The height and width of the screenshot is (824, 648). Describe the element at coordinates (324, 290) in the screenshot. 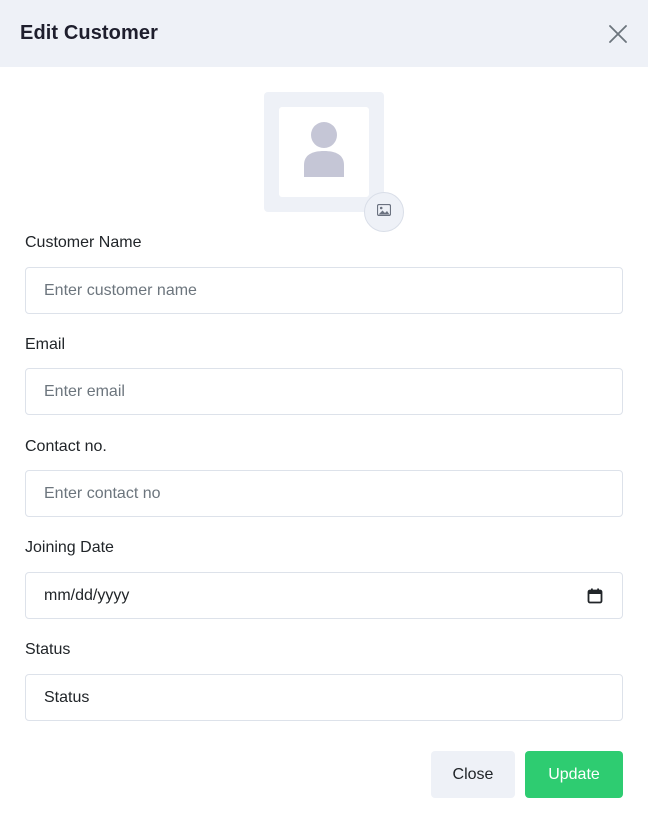

I see `customer-name-input: Enter customer name` at that location.